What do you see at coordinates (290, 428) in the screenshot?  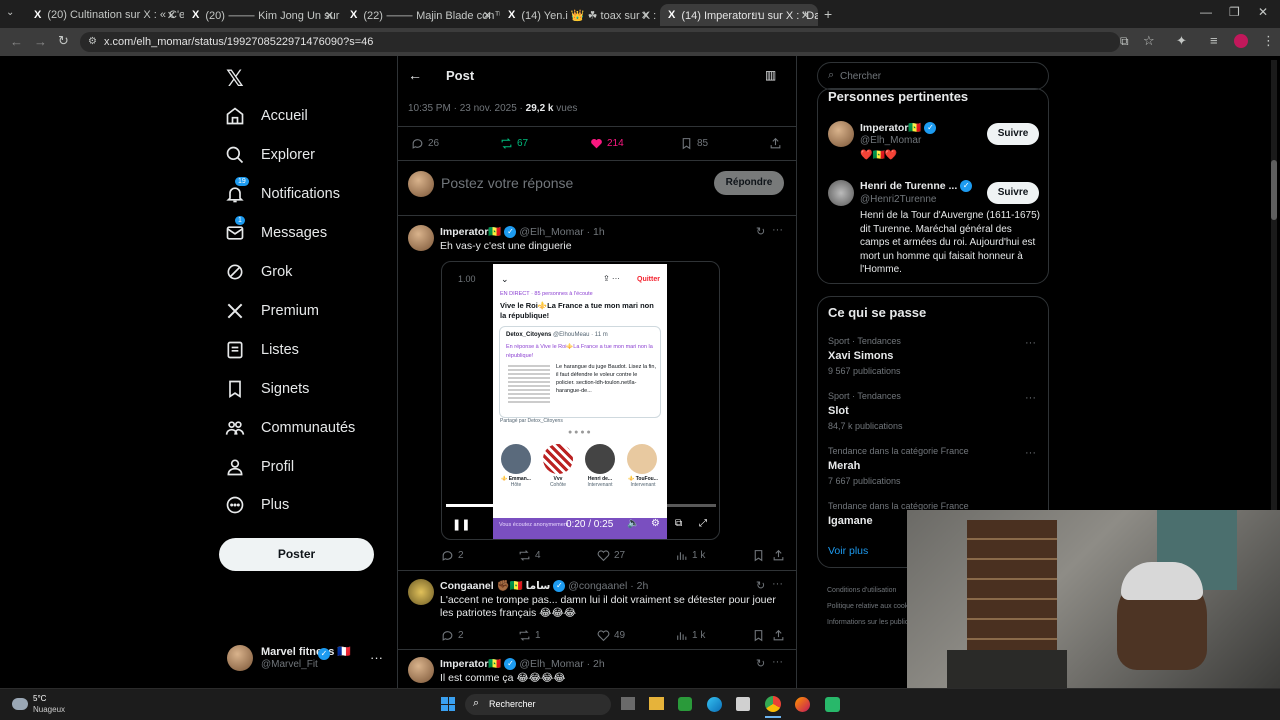 I see `nav-communities: Communautés` at bounding box center [290, 428].